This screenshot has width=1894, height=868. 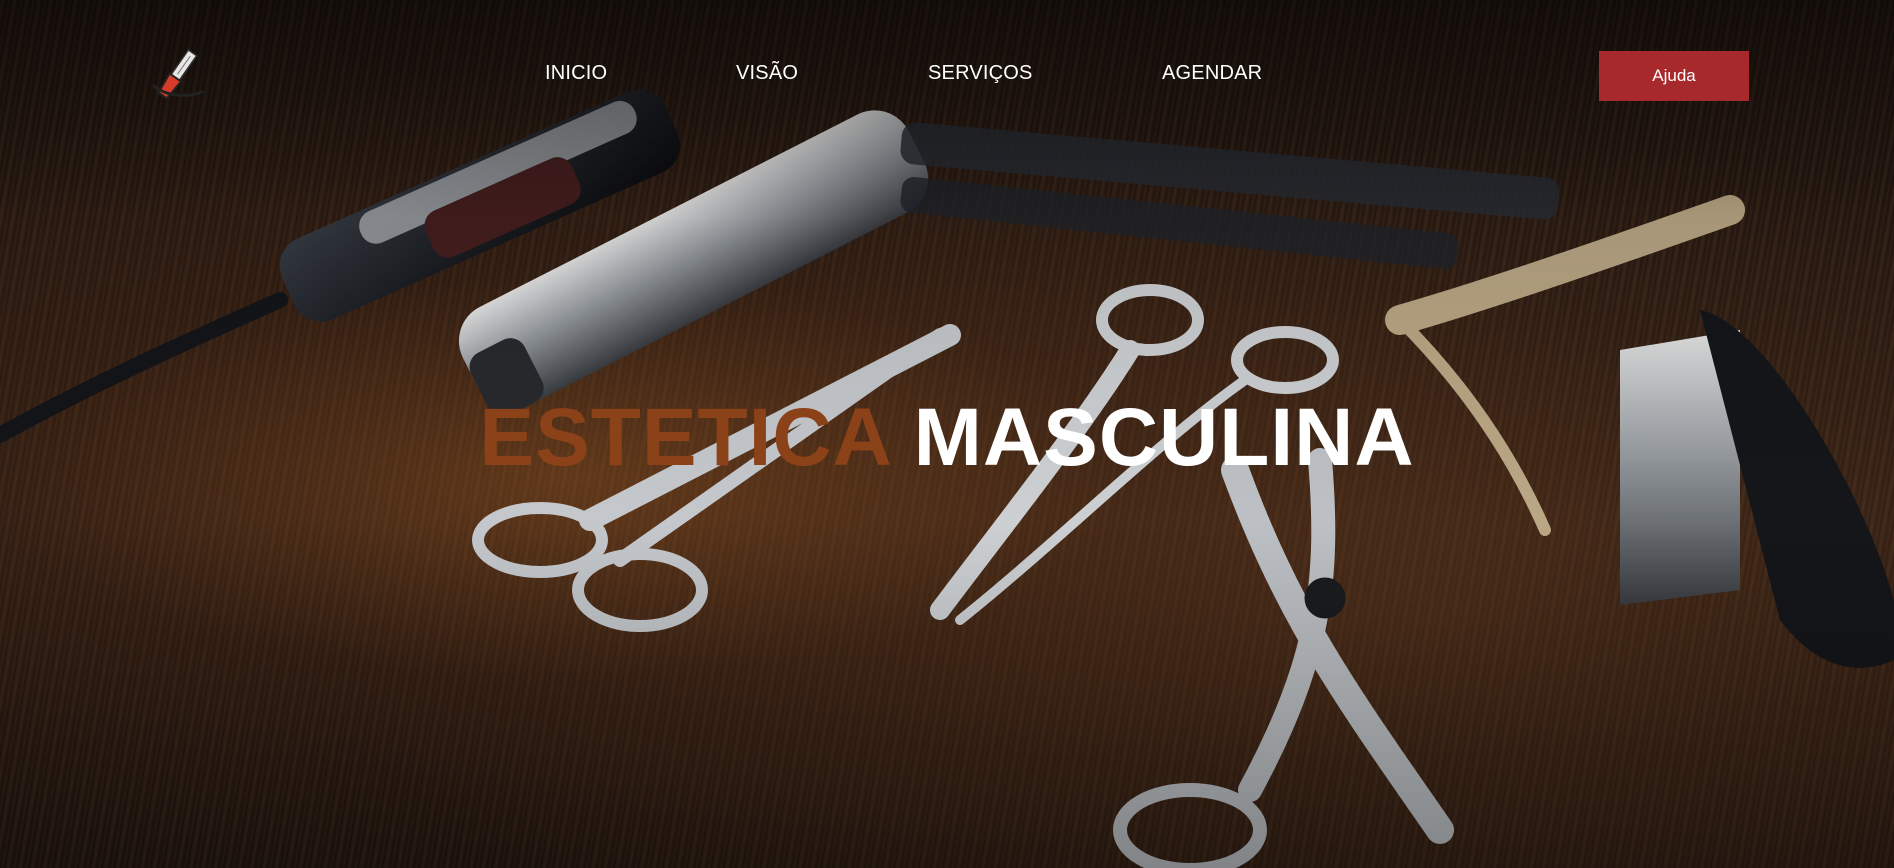 I want to click on logo-razor-icon, so click(x=177, y=75).